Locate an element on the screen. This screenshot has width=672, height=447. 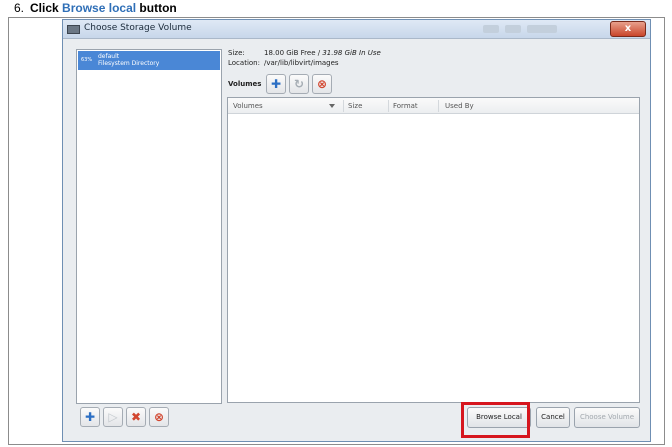
size-row: Size: 18.00 GiB Free / 31.98 GiB In Use is located at coordinates (304, 54).